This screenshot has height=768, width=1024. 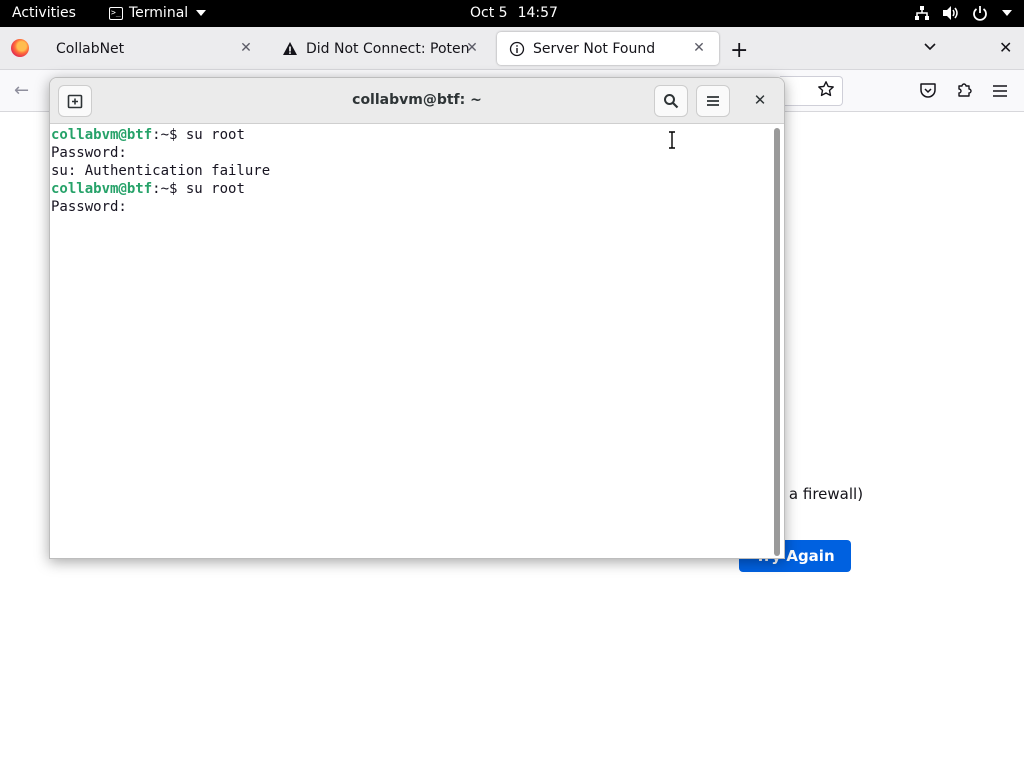 I want to click on tab-title: CollabNet, so click(x=90, y=48).